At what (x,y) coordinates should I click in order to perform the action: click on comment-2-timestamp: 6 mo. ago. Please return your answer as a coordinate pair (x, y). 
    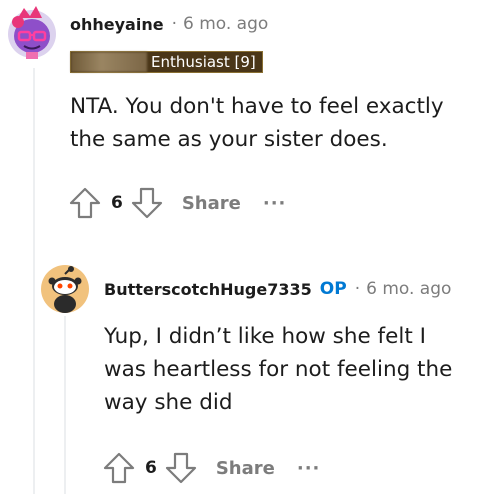
    Looking at the image, I should click on (408, 289).